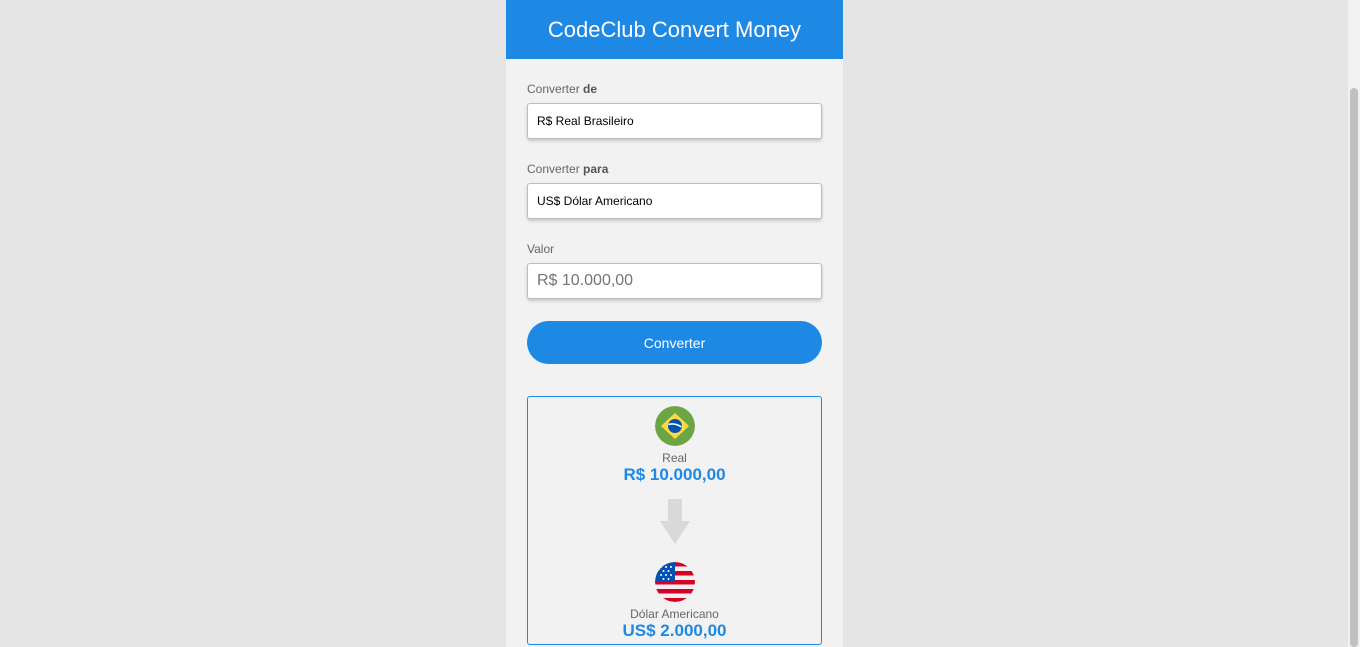  What do you see at coordinates (674, 342) in the screenshot?
I see `convert-button: Converter` at bounding box center [674, 342].